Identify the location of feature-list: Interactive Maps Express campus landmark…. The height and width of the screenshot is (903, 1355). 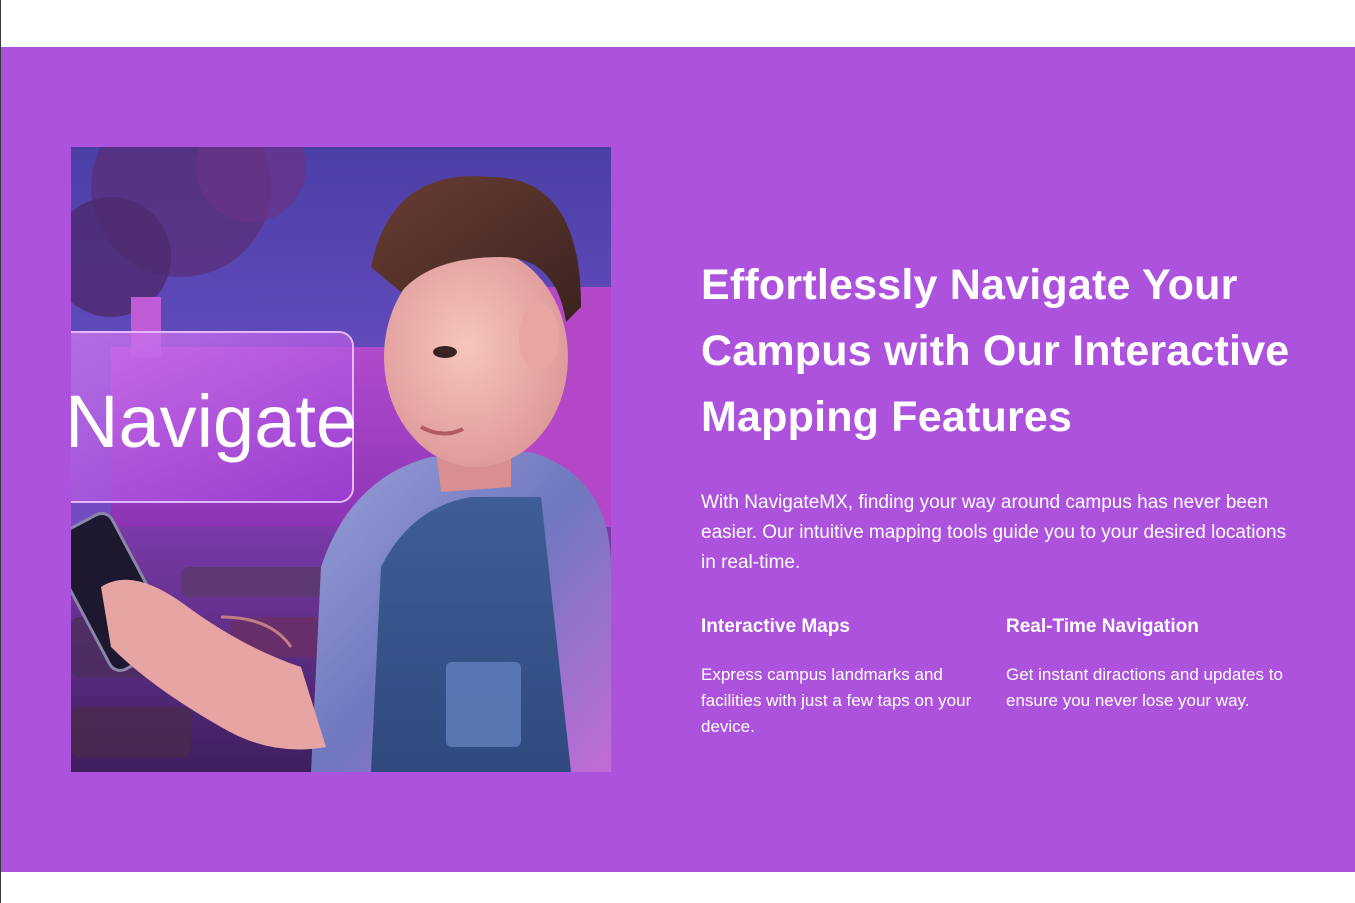
(1001, 677).